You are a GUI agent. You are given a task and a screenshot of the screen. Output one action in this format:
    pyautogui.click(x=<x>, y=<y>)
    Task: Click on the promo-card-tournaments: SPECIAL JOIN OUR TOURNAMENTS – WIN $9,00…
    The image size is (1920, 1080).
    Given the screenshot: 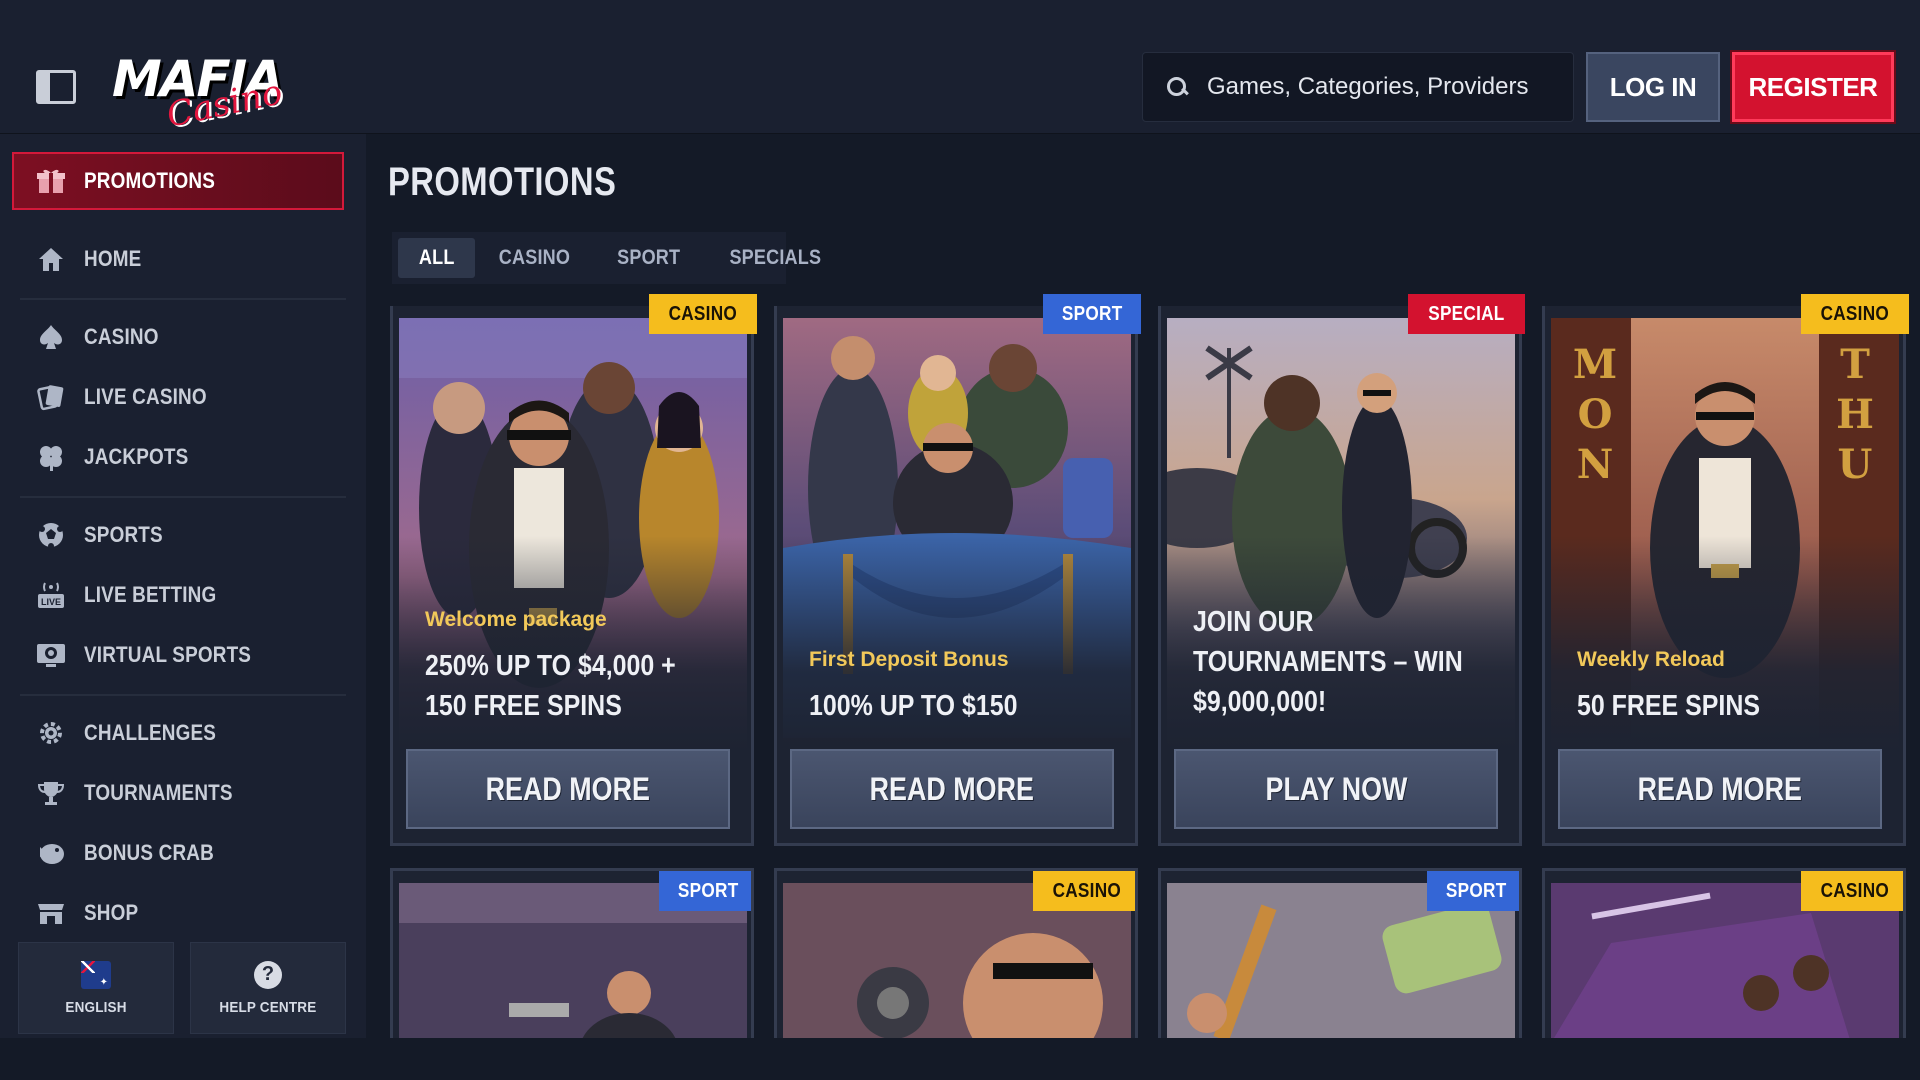 What is the action you would take?
    pyautogui.click(x=1341, y=570)
    